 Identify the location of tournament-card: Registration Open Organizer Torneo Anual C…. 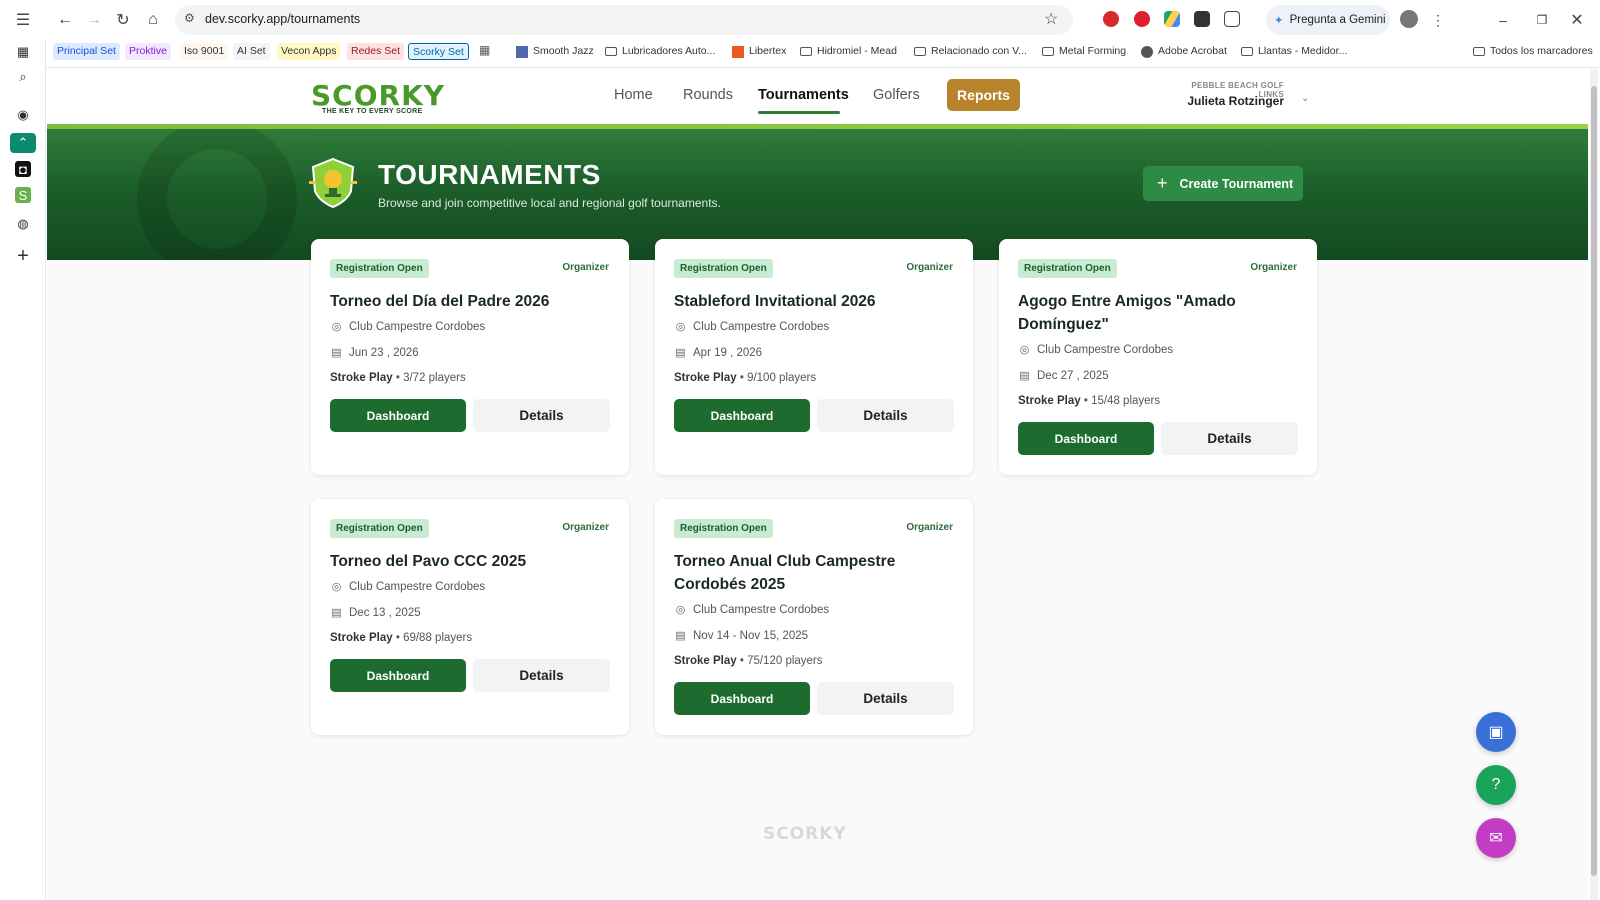
(814, 617).